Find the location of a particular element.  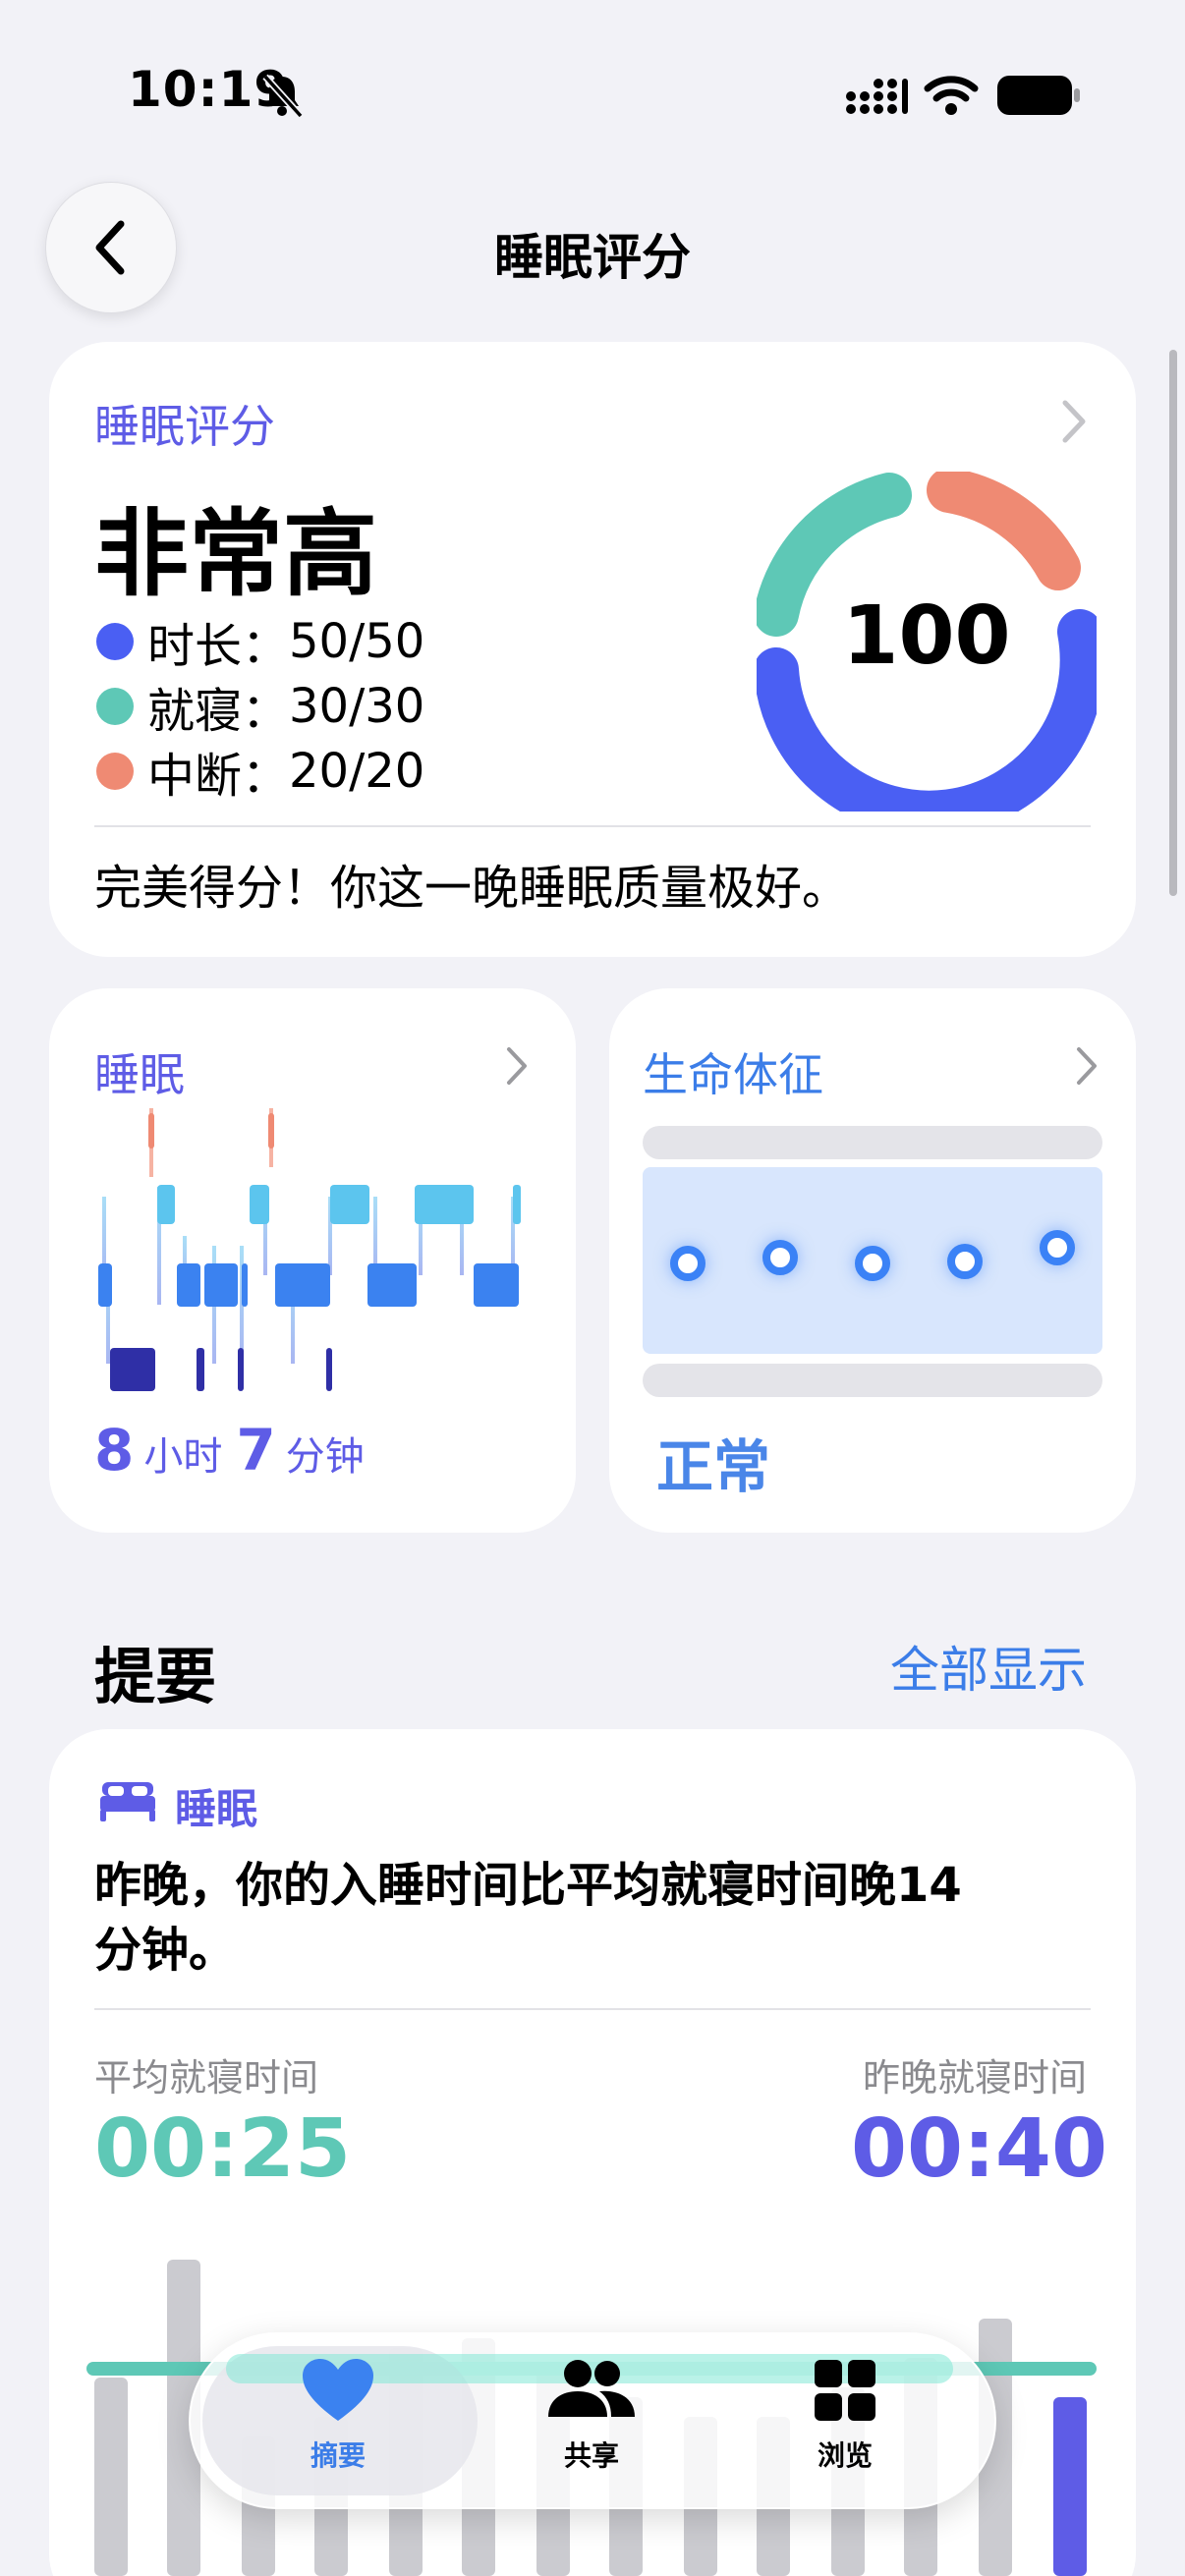

tab-label: 浏览 is located at coordinates (845, 2455).